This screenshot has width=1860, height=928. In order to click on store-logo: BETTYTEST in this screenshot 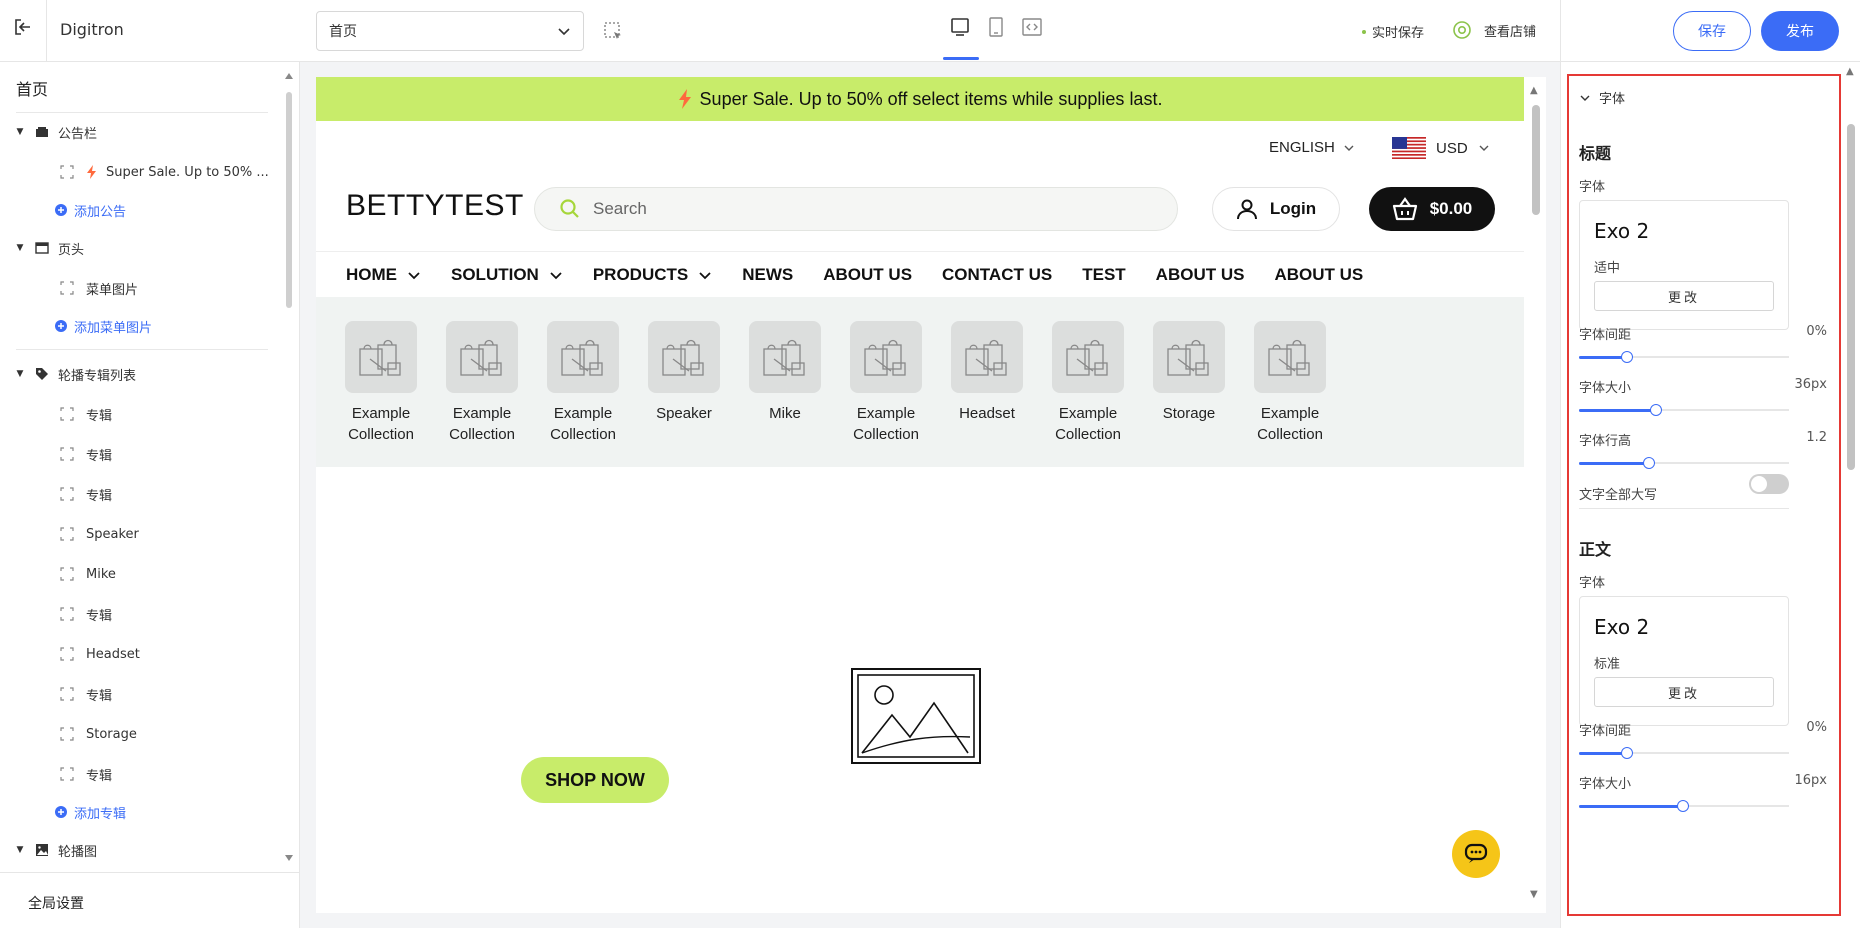, I will do `click(435, 206)`.